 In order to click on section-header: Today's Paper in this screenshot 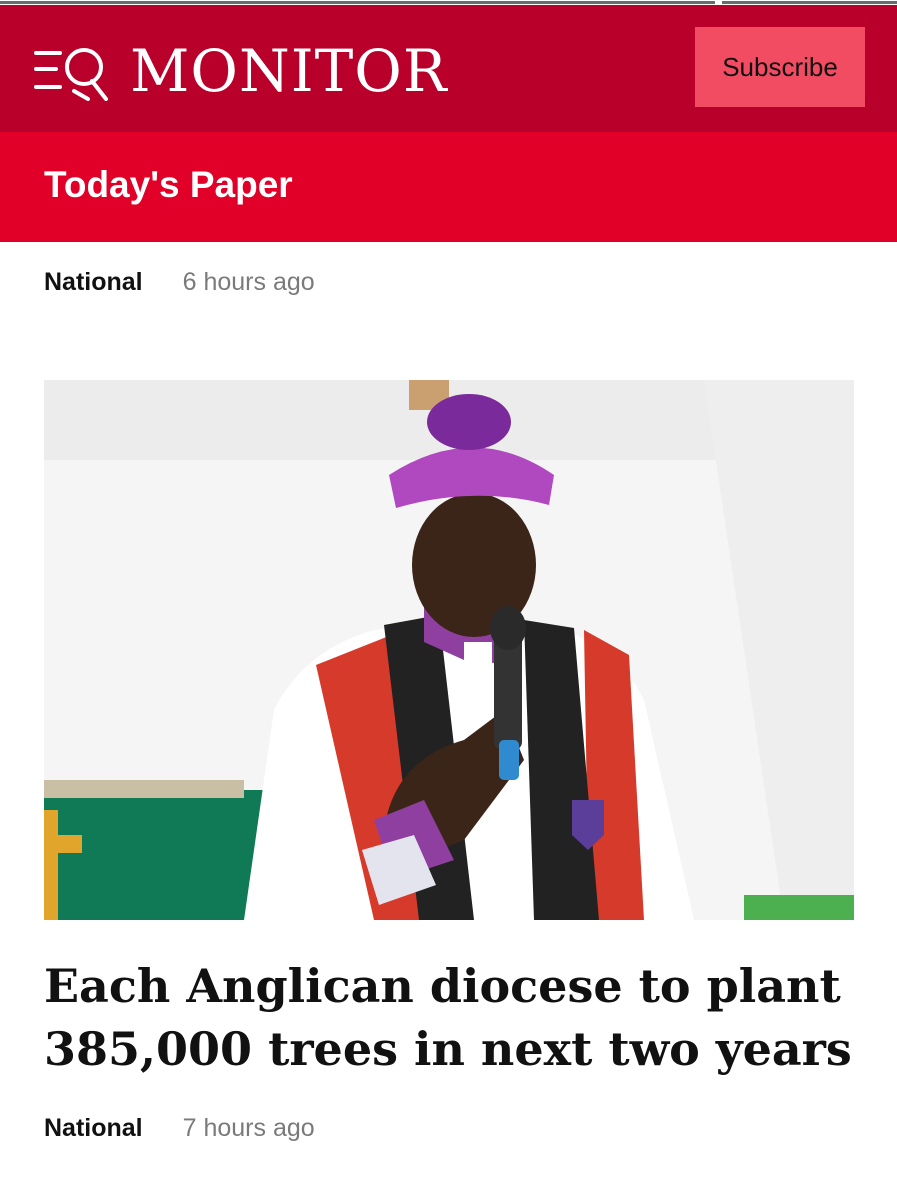, I will do `click(448, 187)`.